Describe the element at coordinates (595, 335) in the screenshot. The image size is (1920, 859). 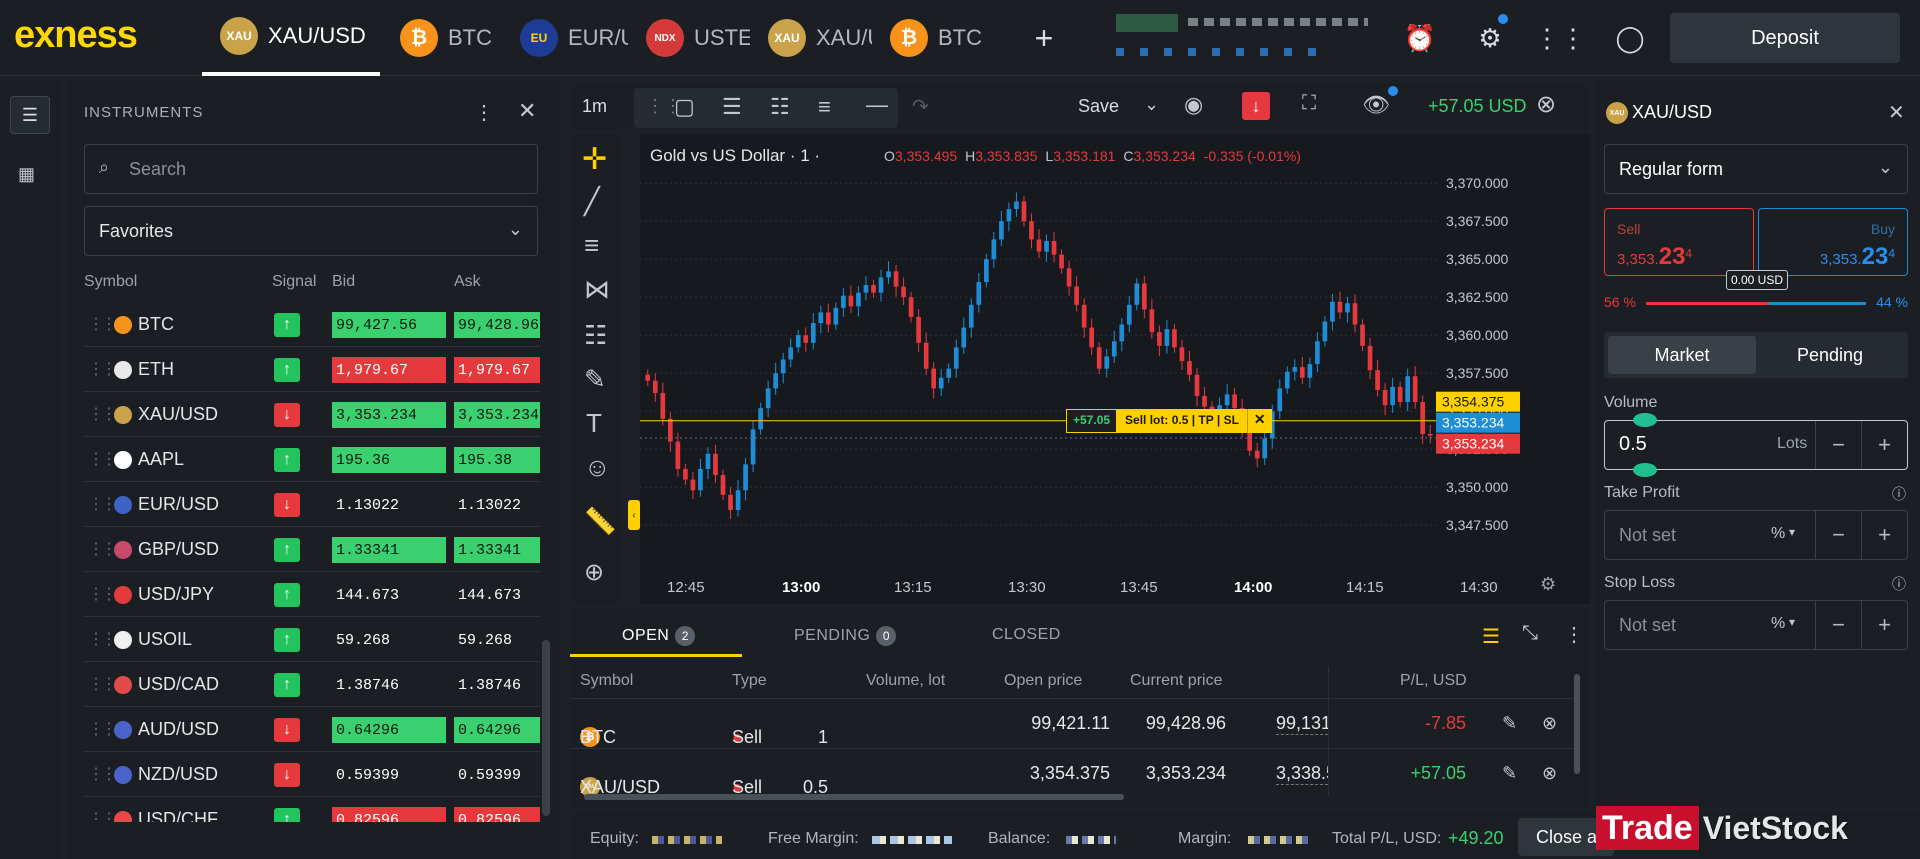
I see `fib-levels-icon: ☷` at that location.